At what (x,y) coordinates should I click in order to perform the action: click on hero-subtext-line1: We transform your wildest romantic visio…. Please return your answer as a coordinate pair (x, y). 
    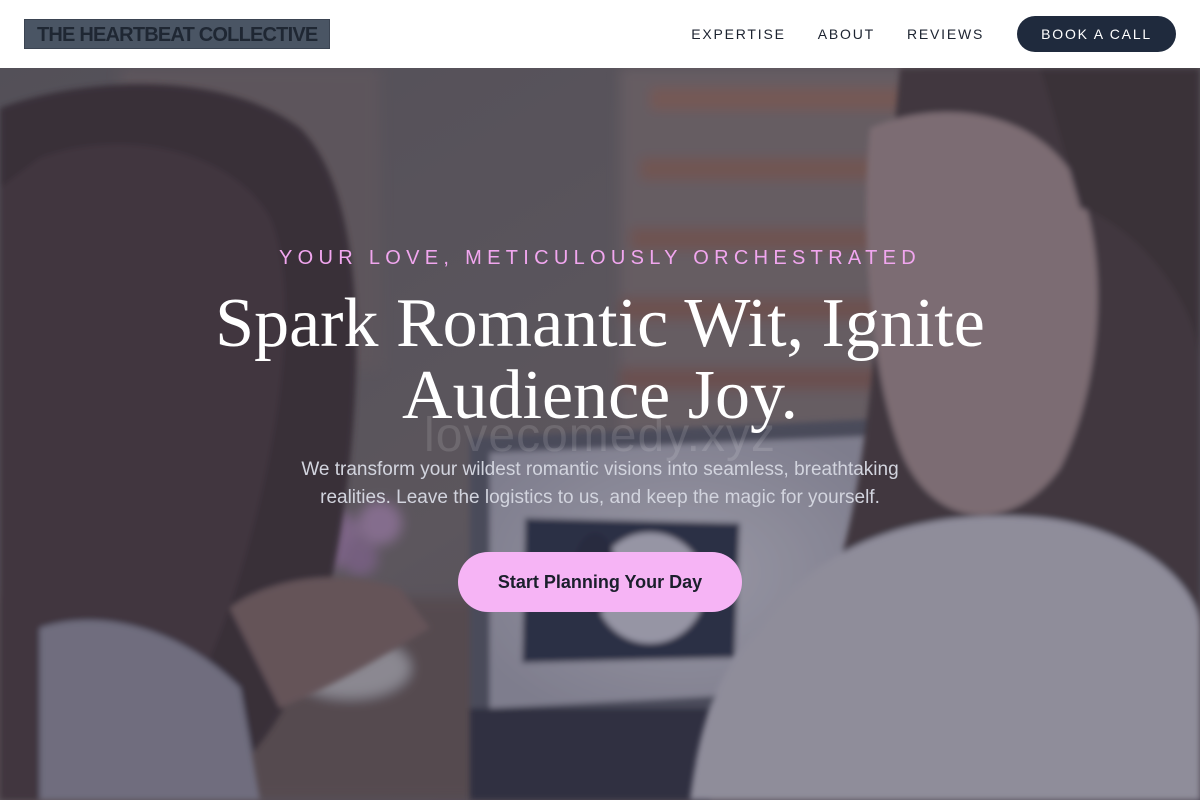
    Looking at the image, I should click on (600, 469).